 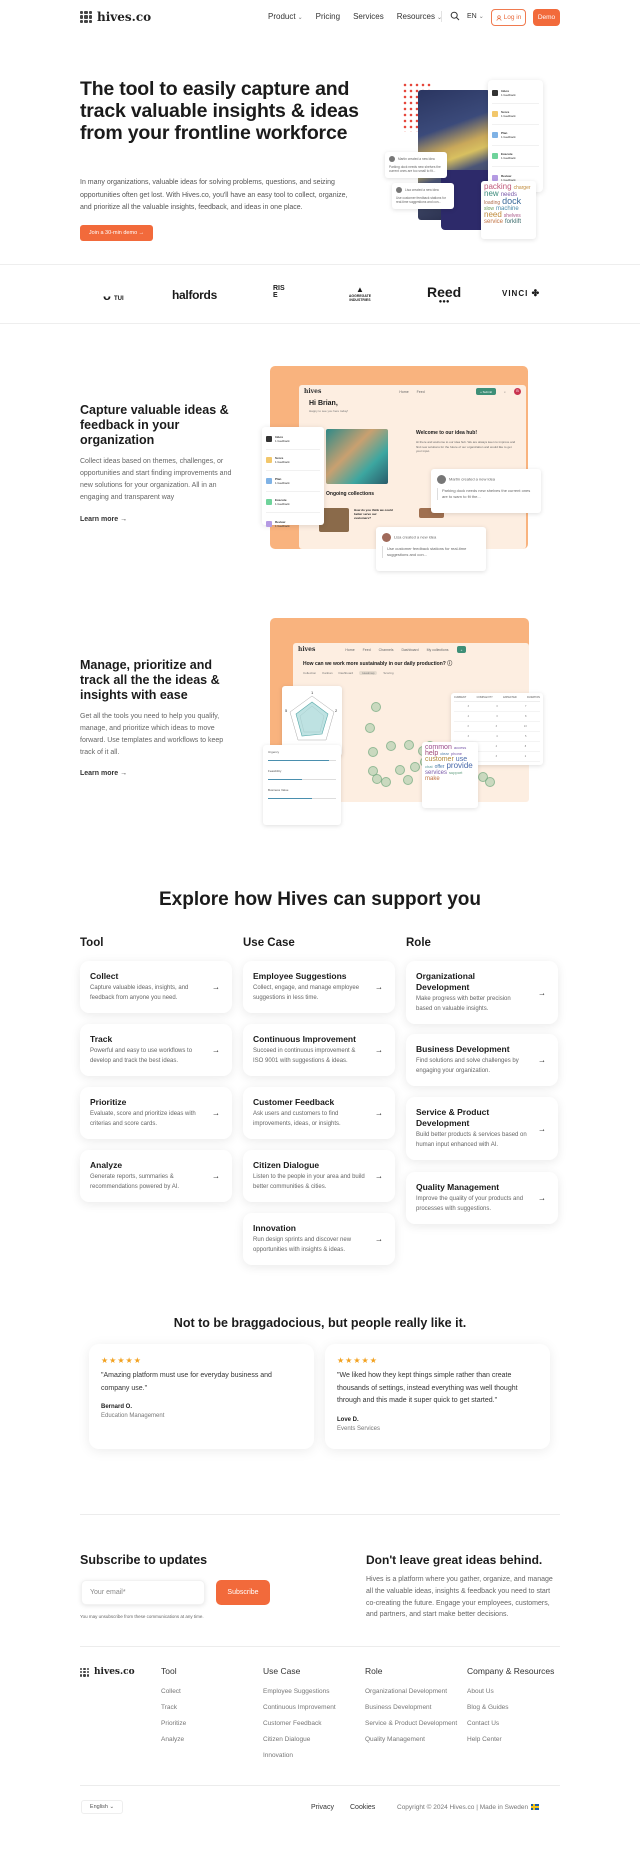 I want to click on logo-aggregate: ▲ AGGREGATE INDUSTRIES, so click(x=360, y=294).